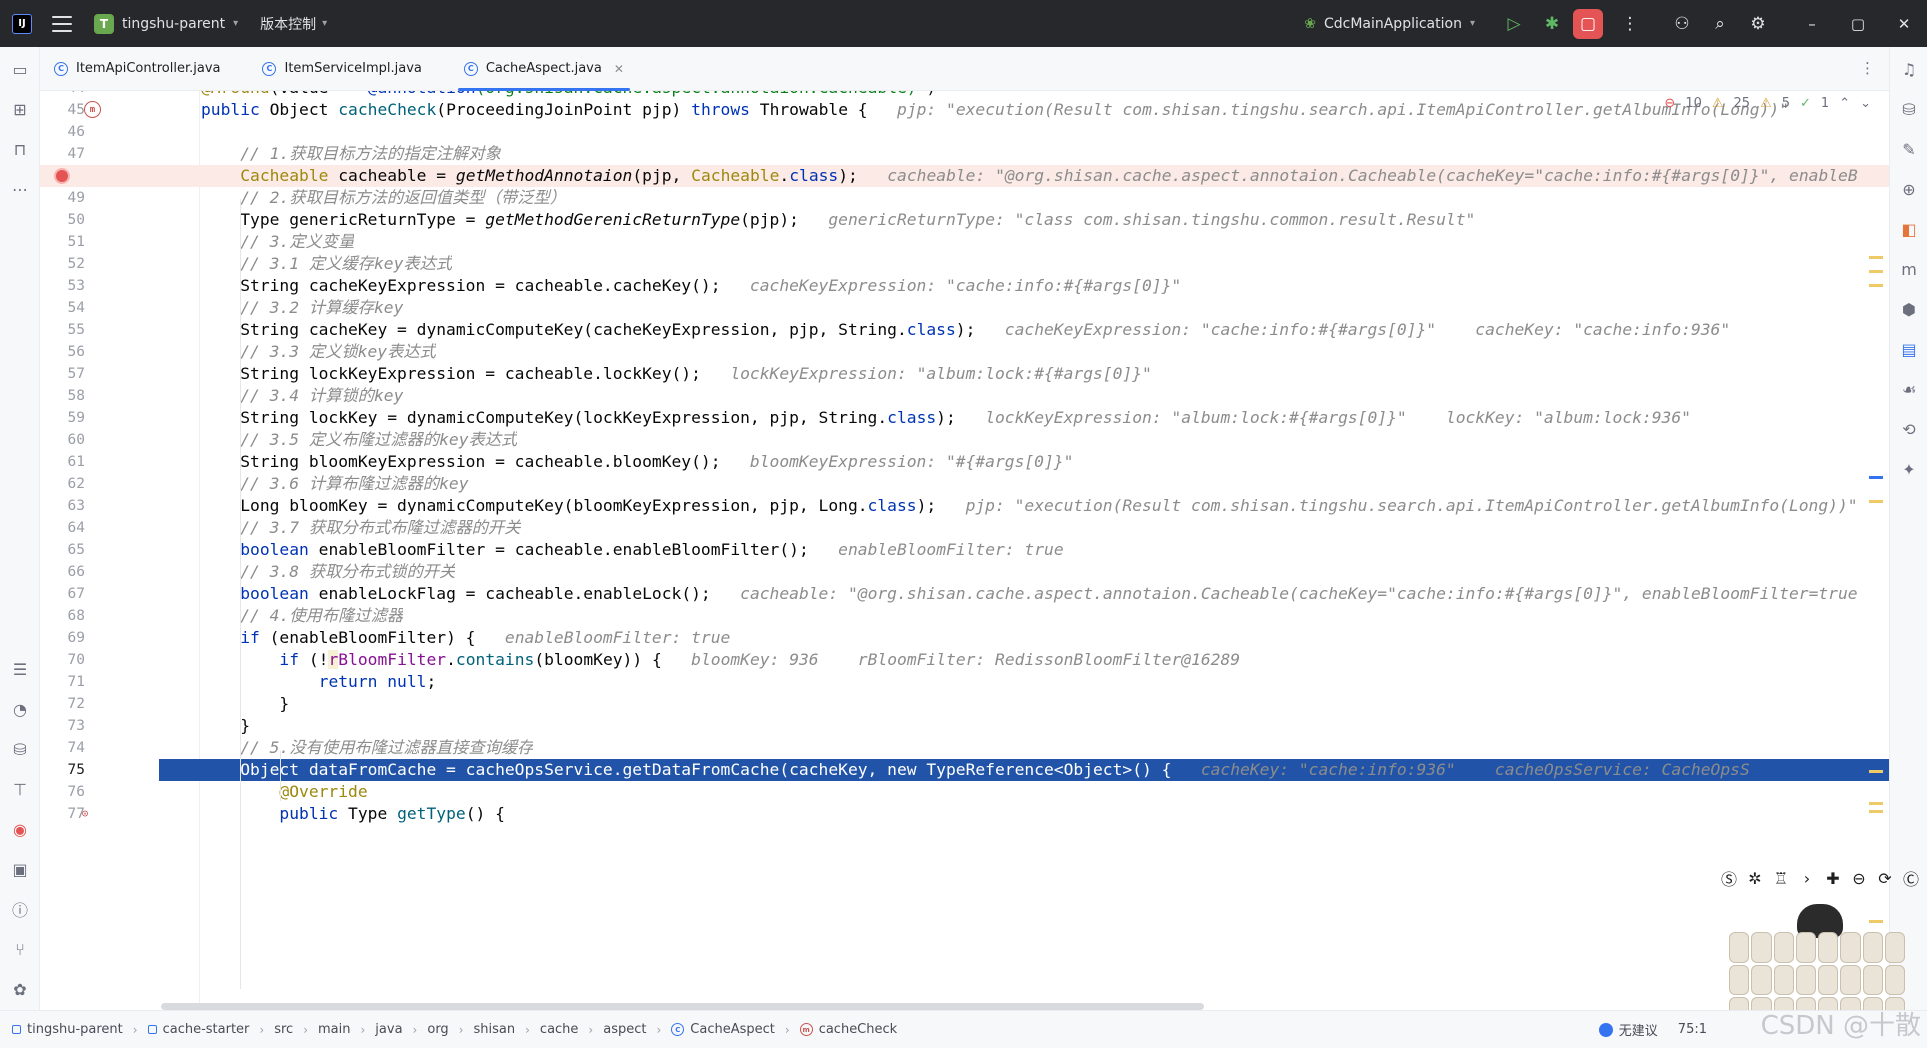 The image size is (1927, 1048). What do you see at coordinates (964, 198) in the screenshot?
I see `code-line: 49 // 2.获取目标方法的返回值类型（带泛型）` at bounding box center [964, 198].